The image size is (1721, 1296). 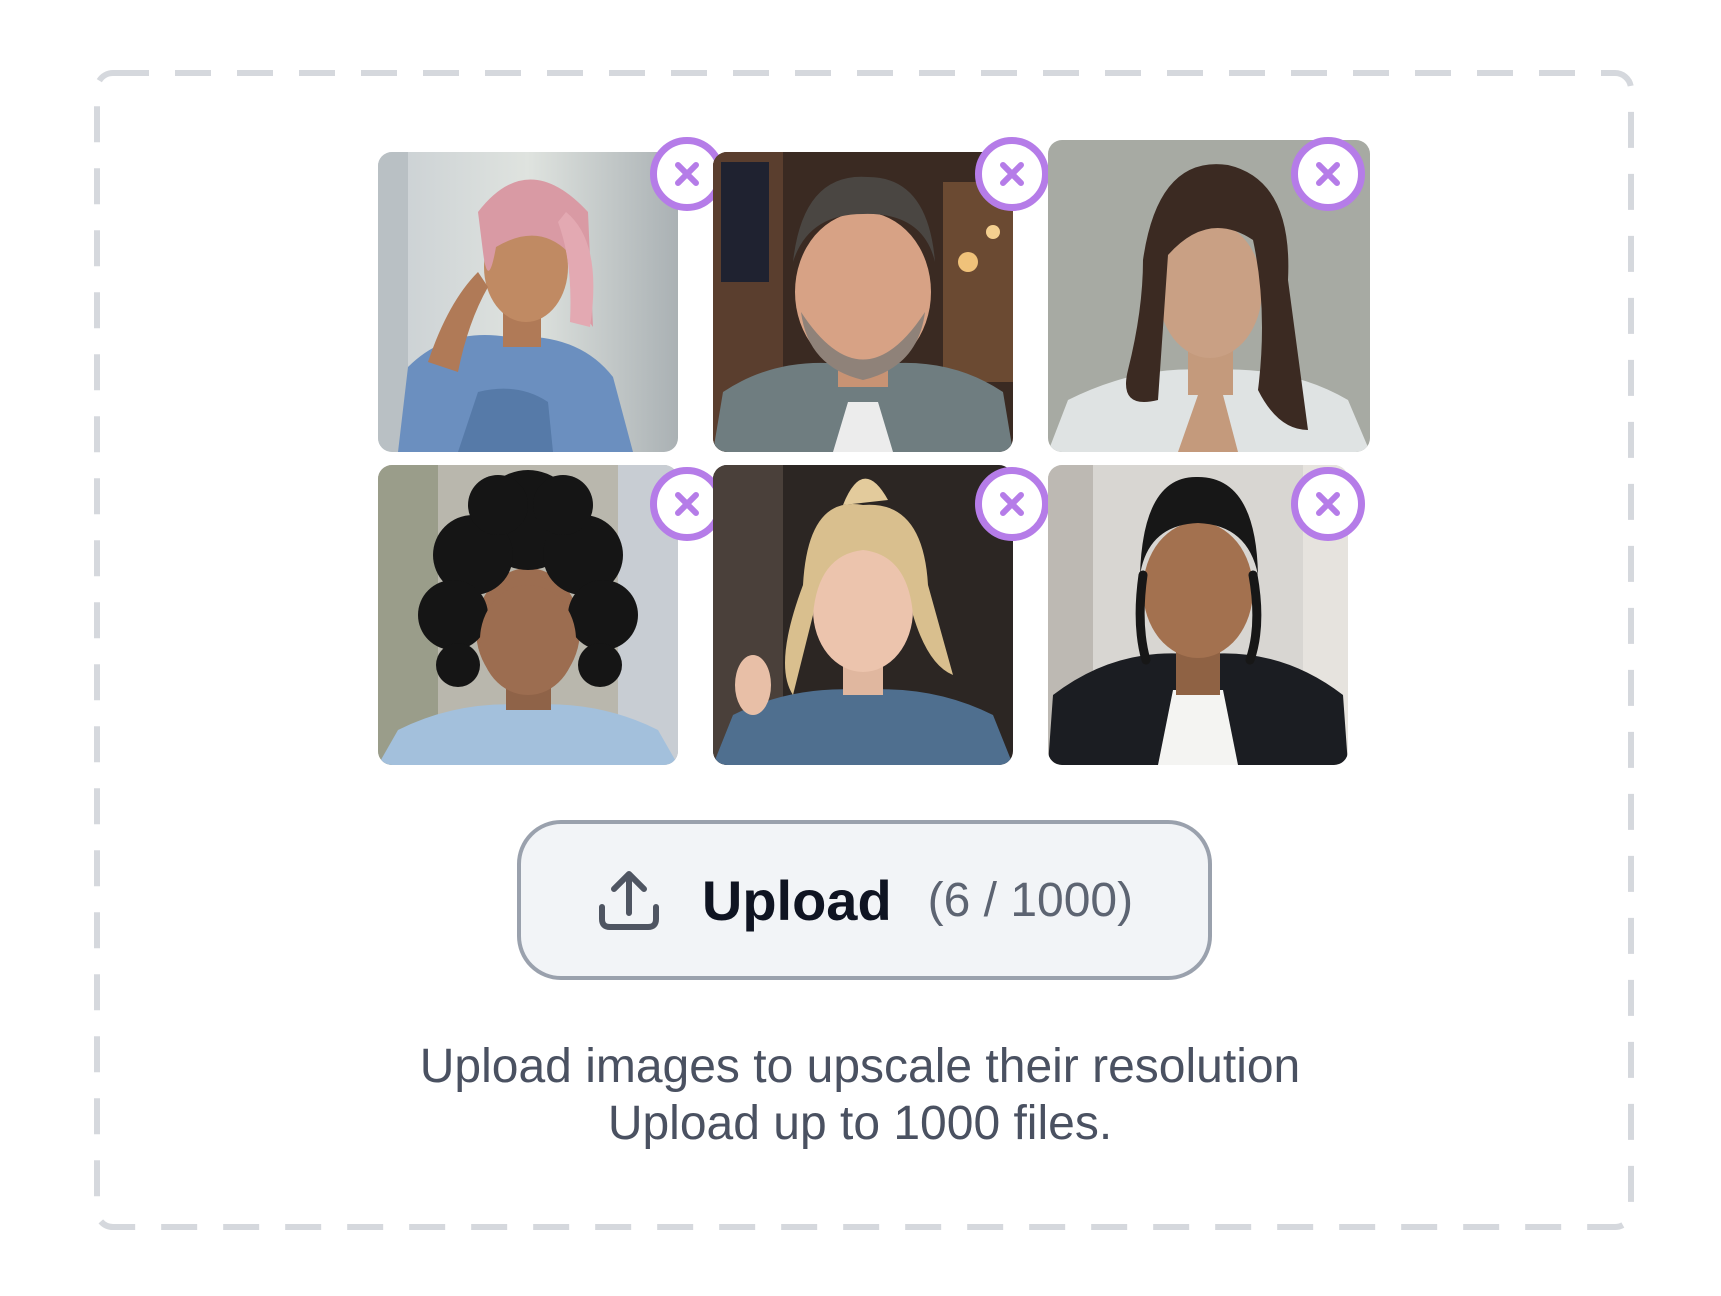 I want to click on upload-arrow-icon, so click(x=628, y=900).